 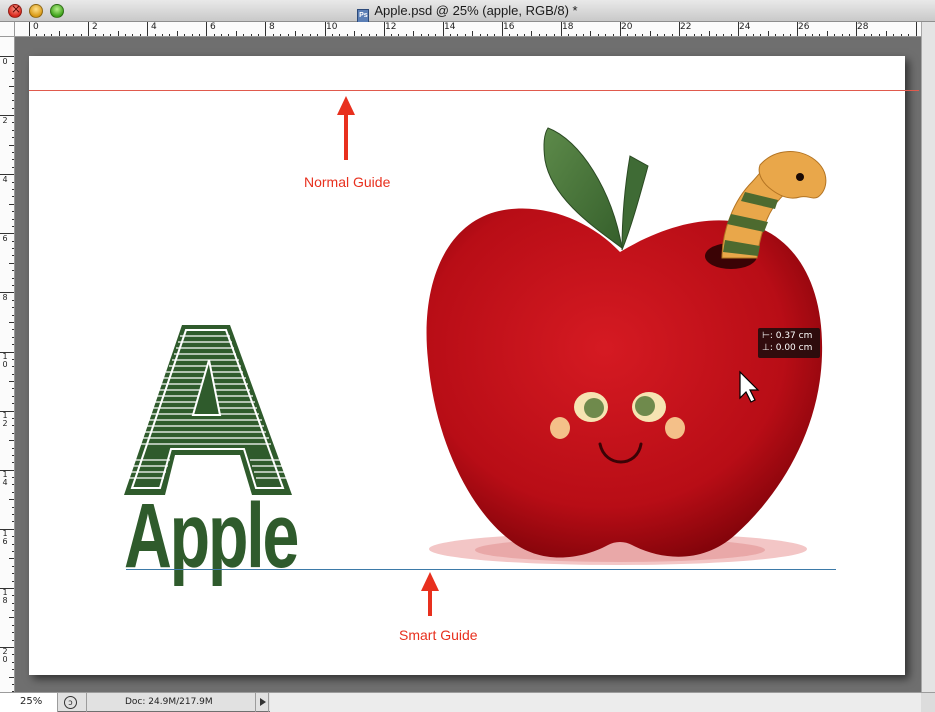 I want to click on horizontal-scrollbar, so click(x=595, y=702).